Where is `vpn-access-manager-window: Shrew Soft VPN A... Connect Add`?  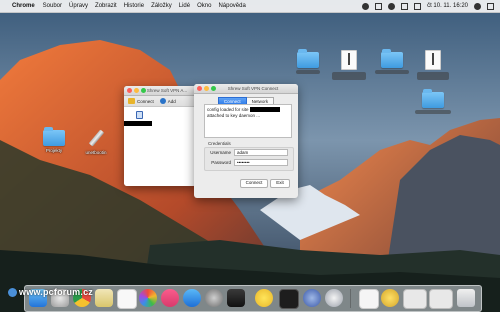 vpn-access-manager-window: Shrew Soft VPN A... Connect Add is located at coordinates (160, 136).